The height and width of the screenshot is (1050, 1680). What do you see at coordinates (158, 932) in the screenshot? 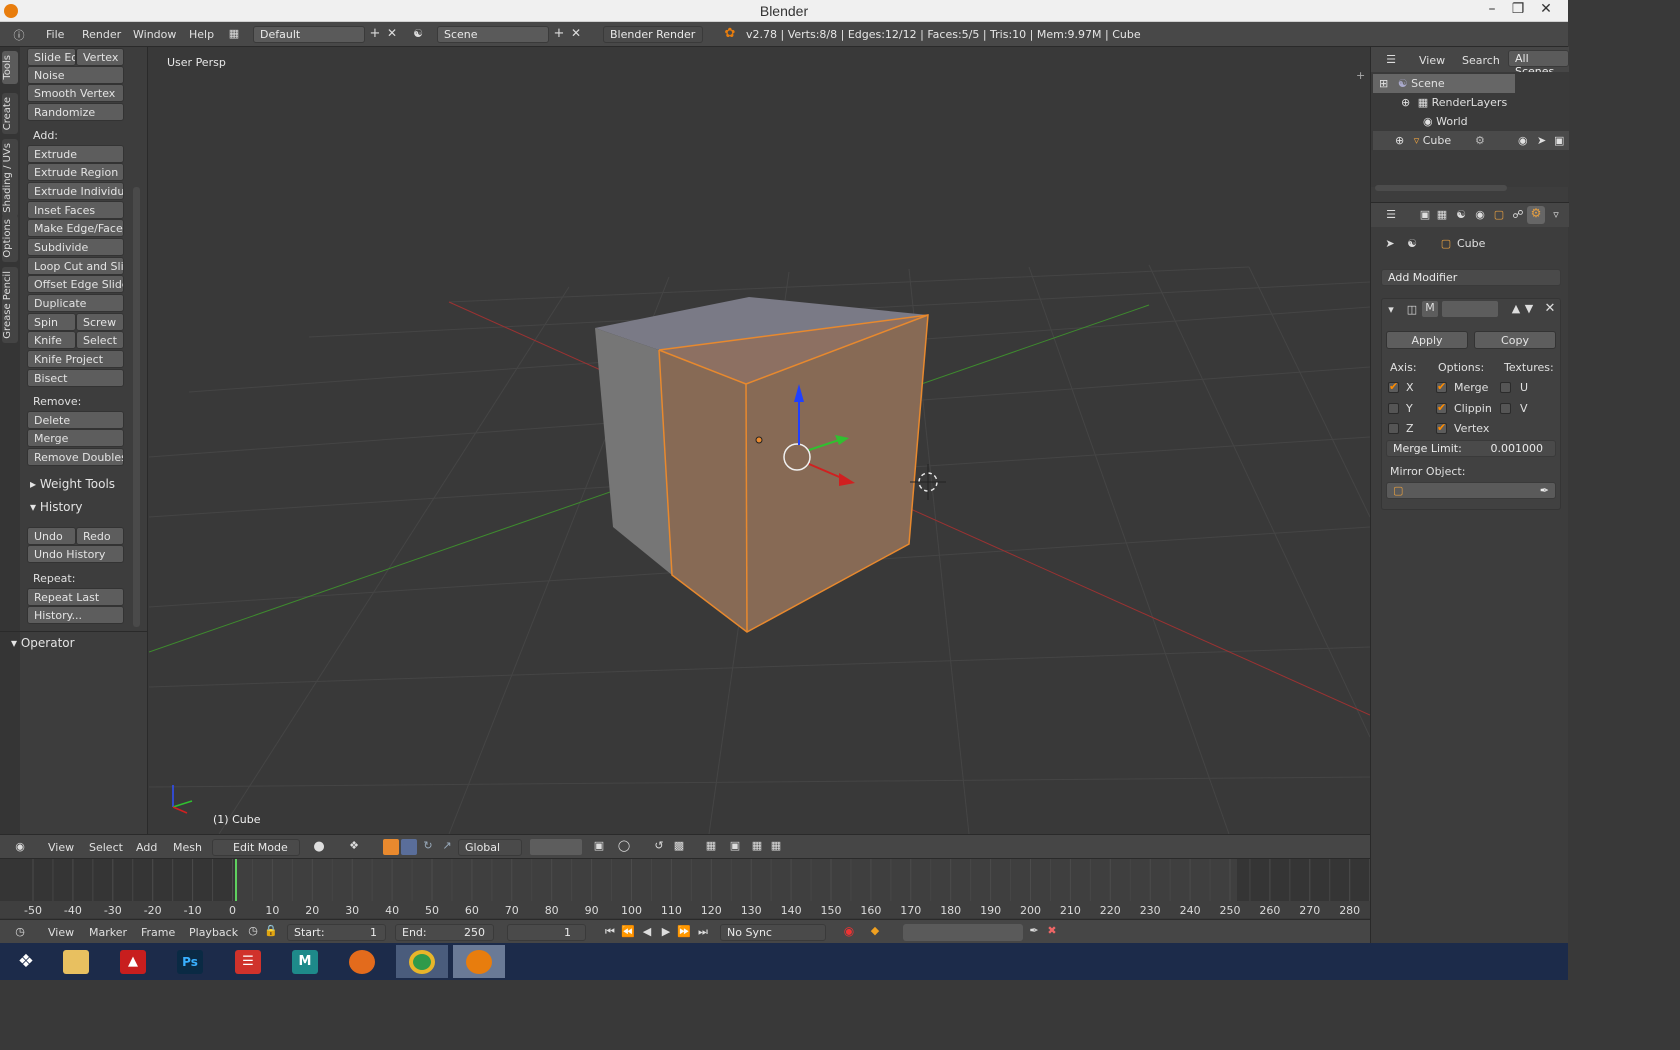
I see `frame-menu: Frame` at bounding box center [158, 932].